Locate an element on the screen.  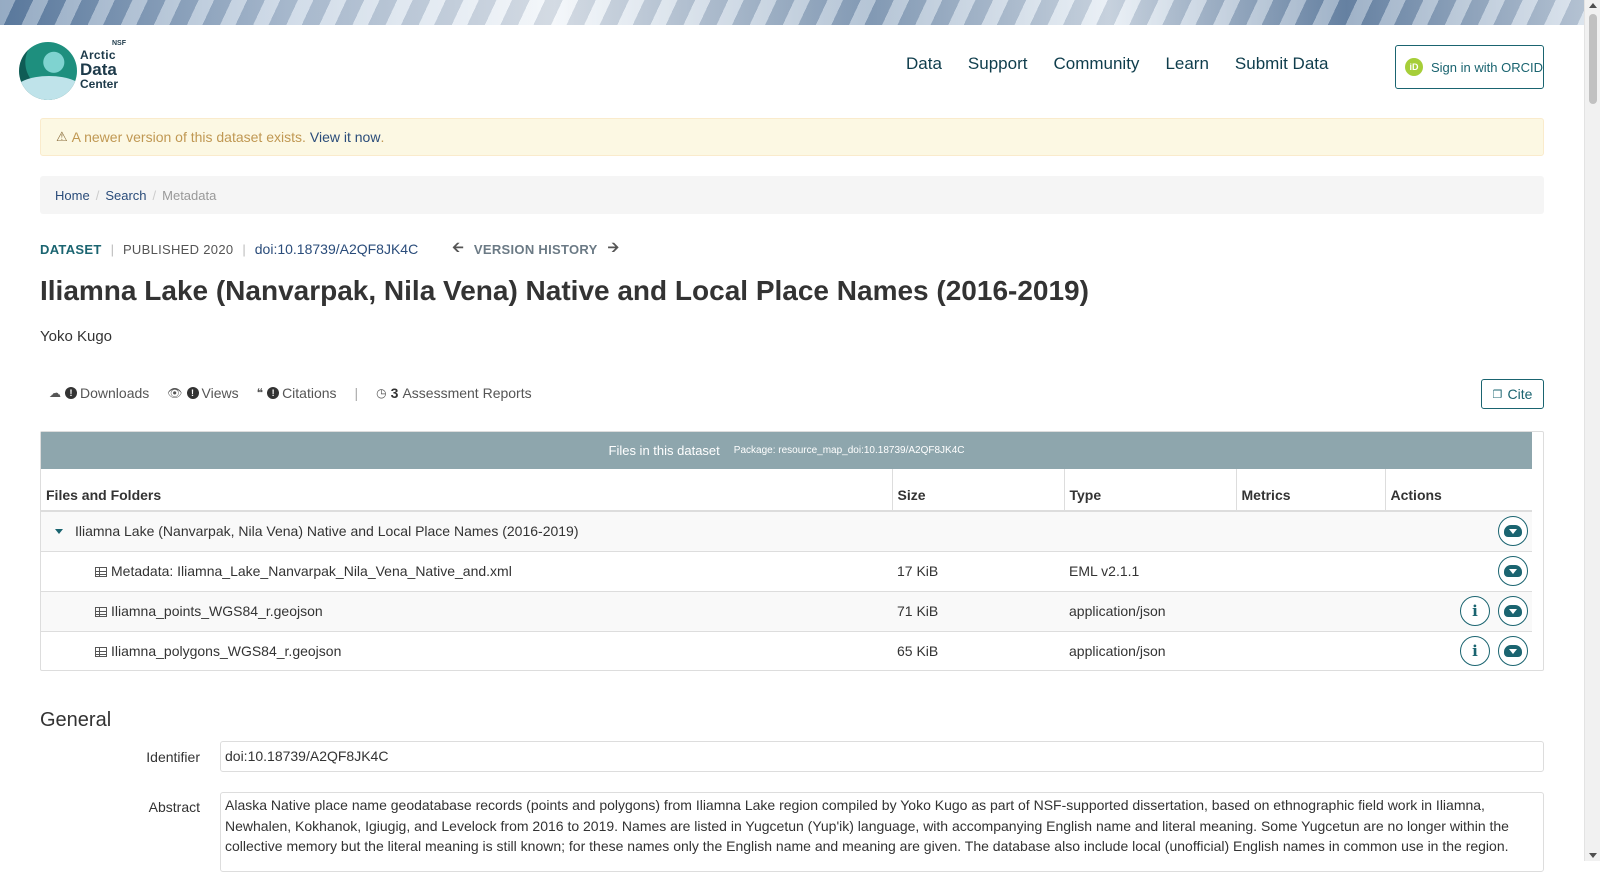
files-header-title: Files in this dataset is located at coordinates (664, 450).